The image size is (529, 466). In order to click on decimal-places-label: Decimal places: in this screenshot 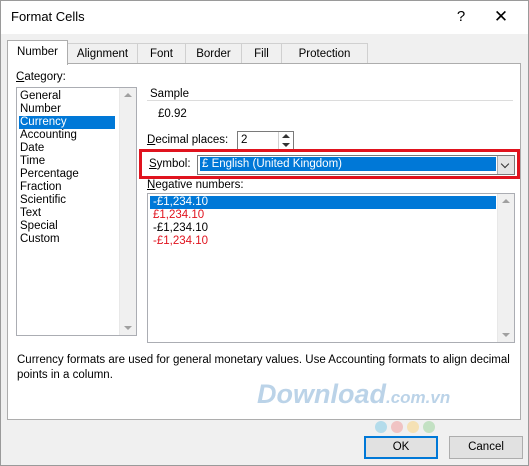, I will do `click(188, 140)`.